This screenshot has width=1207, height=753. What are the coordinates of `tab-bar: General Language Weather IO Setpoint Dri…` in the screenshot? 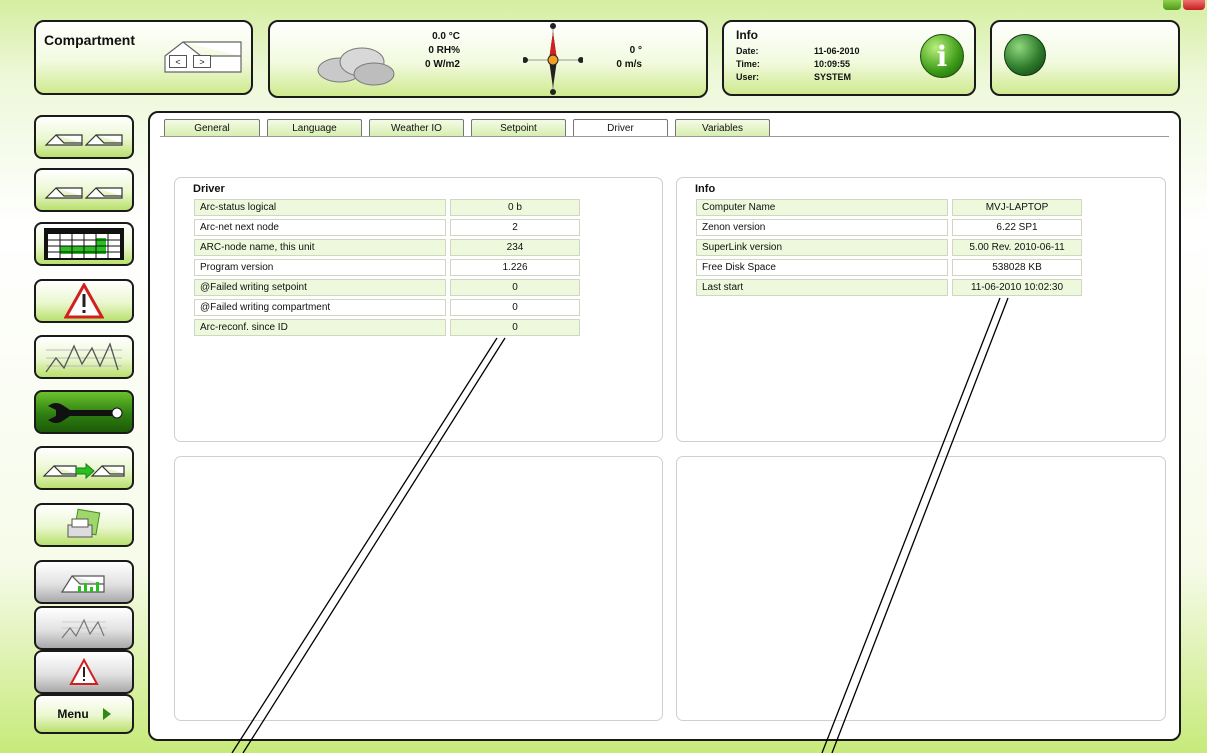 It's located at (467, 128).